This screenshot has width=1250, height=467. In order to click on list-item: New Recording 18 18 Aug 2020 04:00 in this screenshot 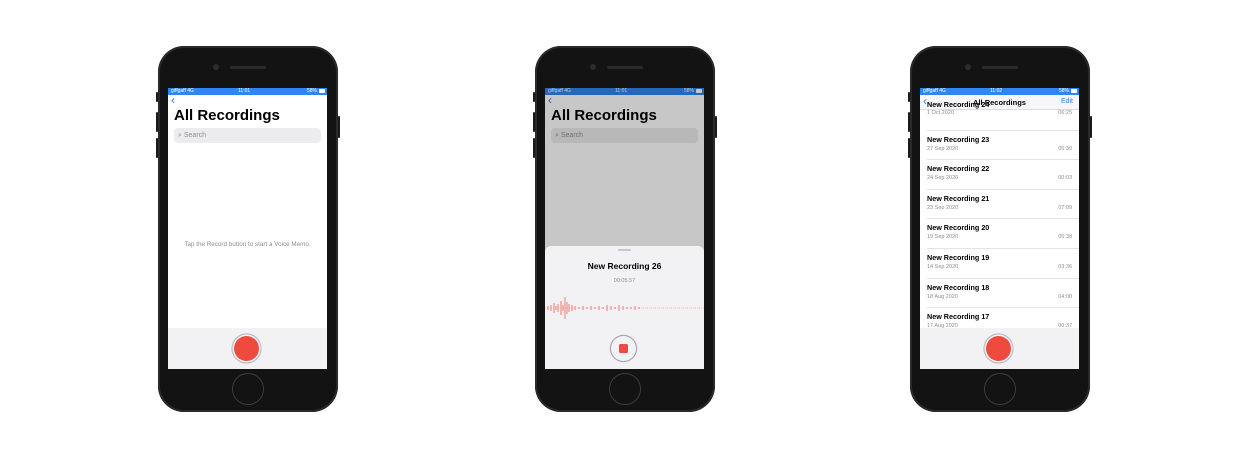, I will do `click(1003, 294)`.